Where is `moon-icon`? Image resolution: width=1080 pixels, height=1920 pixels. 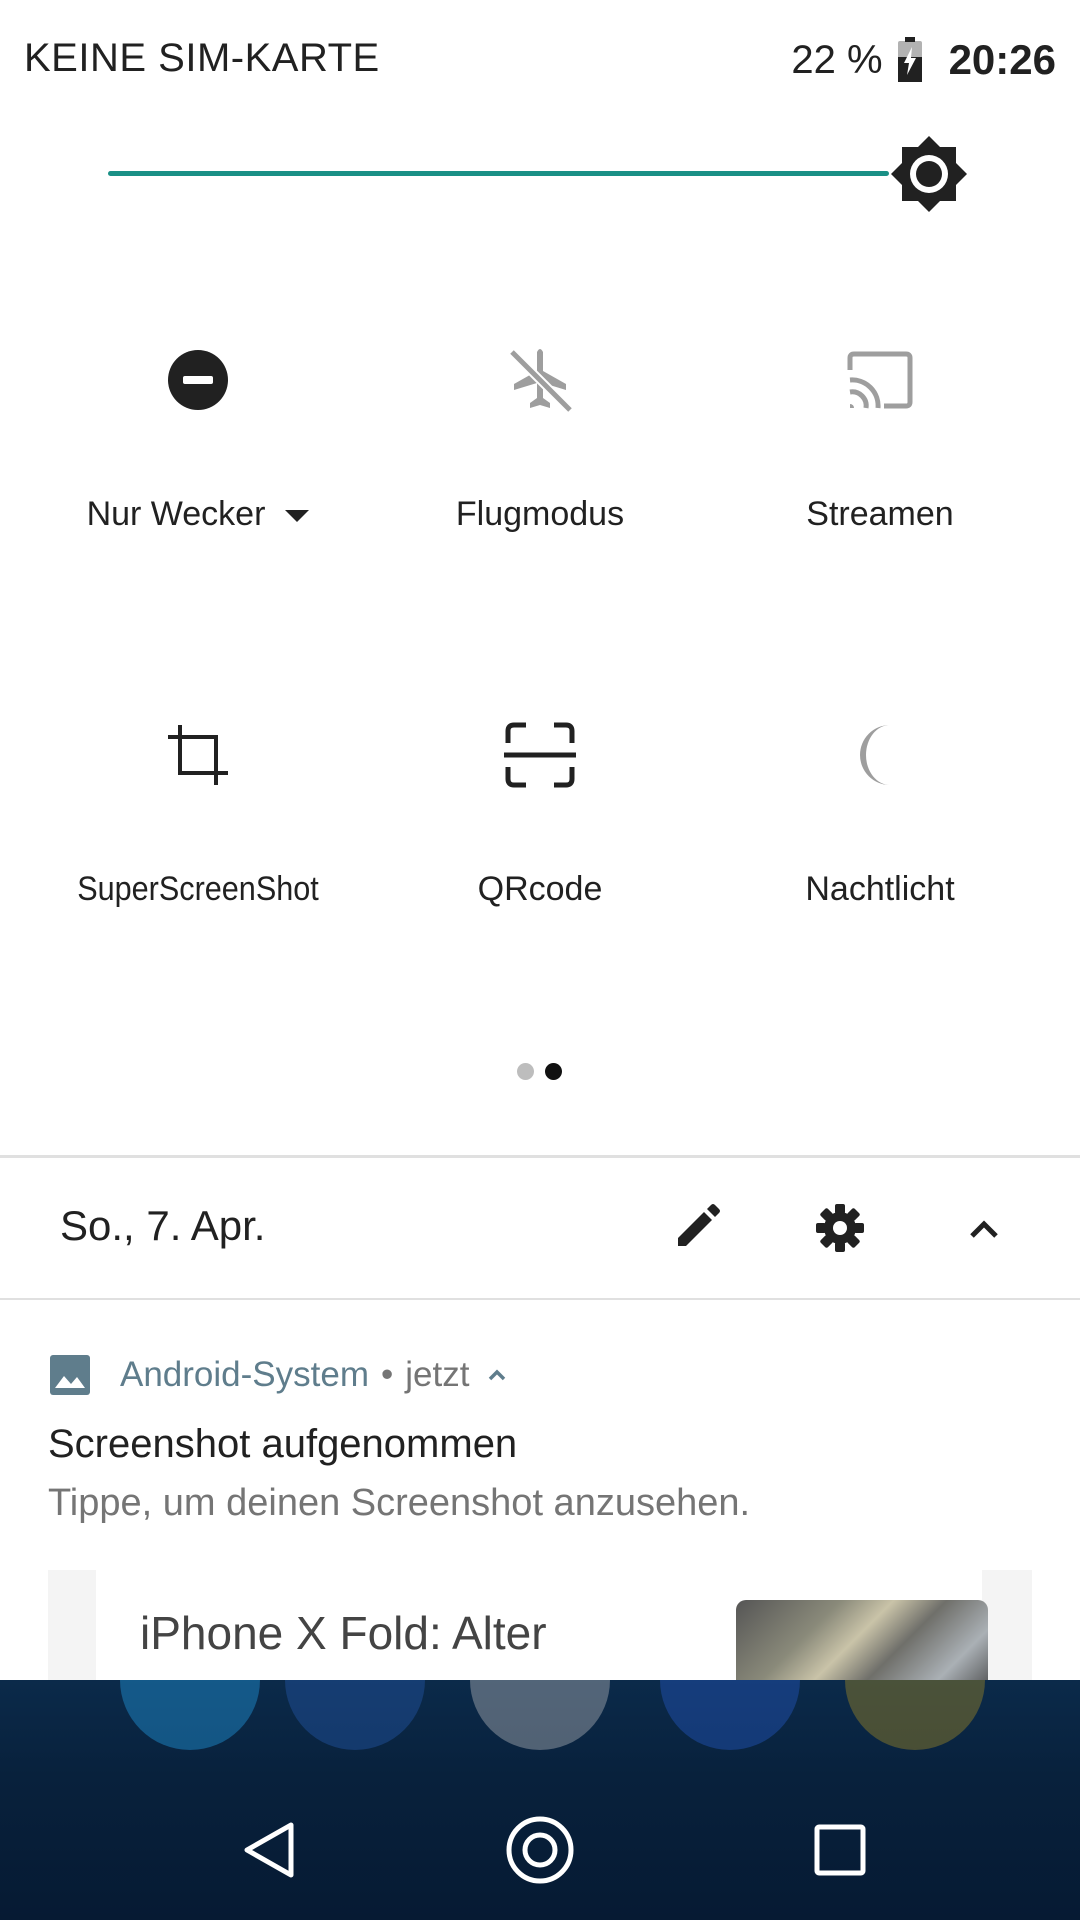
moon-icon is located at coordinates (875, 755).